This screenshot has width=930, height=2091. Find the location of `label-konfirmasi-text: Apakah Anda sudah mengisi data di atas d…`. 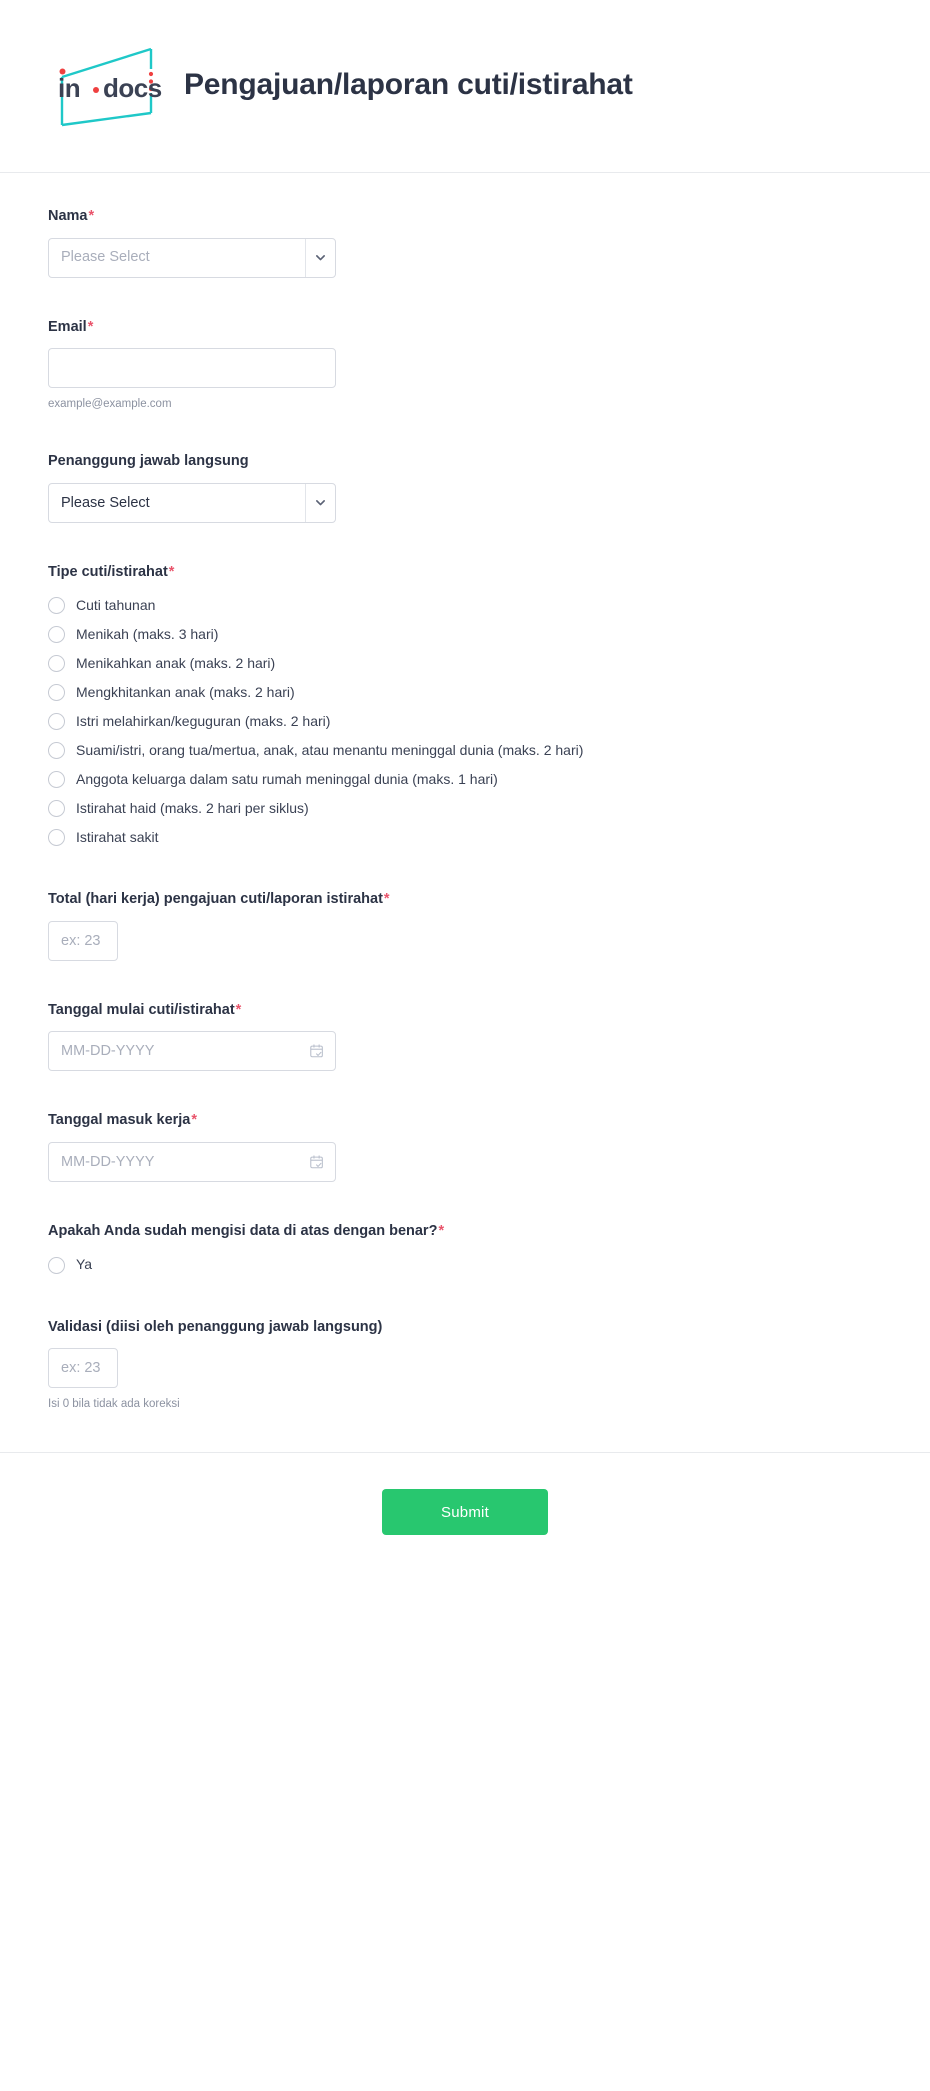

label-konfirmasi-text: Apakah Anda sudah mengisi data di atas d… is located at coordinates (243, 1231).